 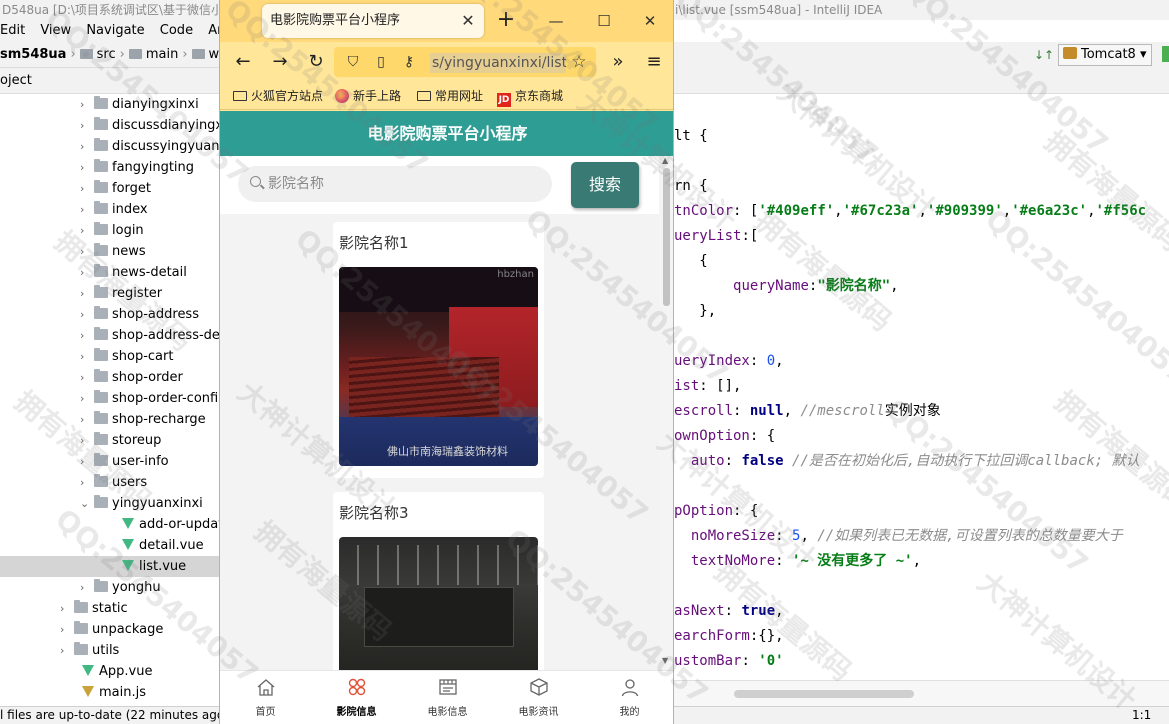 I want to click on menu-code: Code, so click(x=176, y=30).